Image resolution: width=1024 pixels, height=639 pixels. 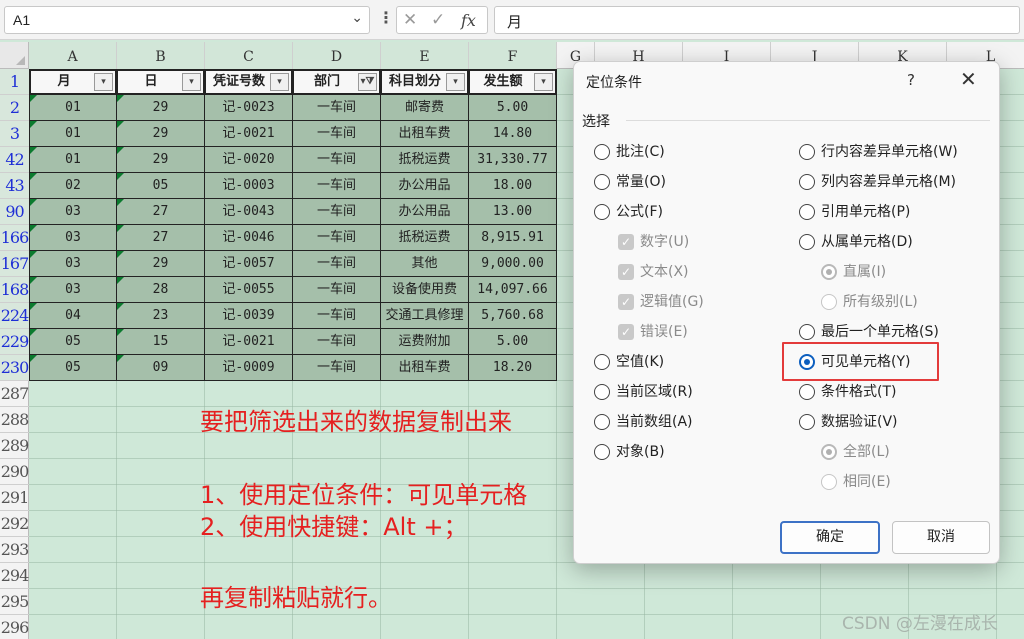 I want to click on table-cell: 09, so click(x=161, y=368).